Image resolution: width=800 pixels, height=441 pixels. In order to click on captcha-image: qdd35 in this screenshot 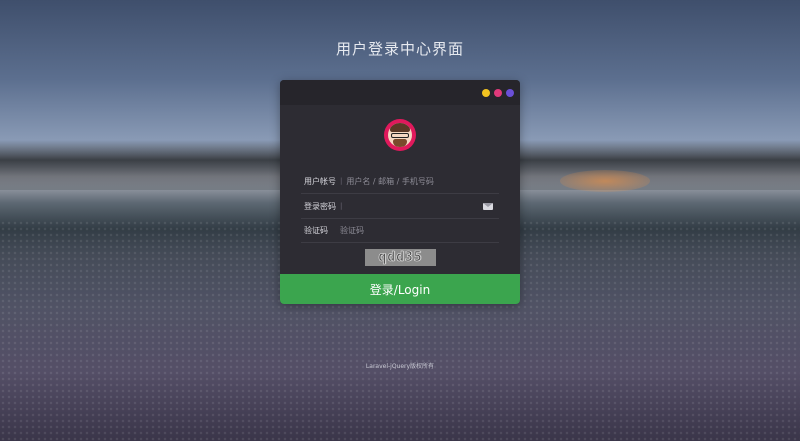, I will do `click(400, 257)`.